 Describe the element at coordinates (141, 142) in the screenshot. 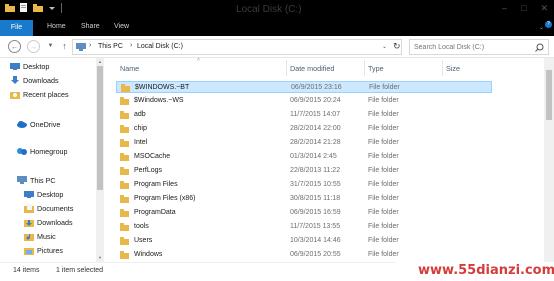

I see `file-name: Intel` at that location.